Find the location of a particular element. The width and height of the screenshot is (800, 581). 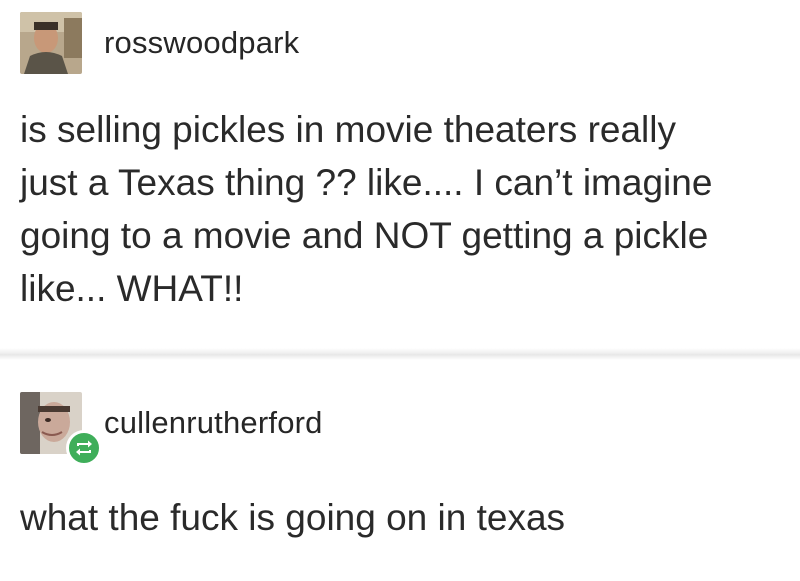

post-header: cullenrutherford is located at coordinates (171, 429).